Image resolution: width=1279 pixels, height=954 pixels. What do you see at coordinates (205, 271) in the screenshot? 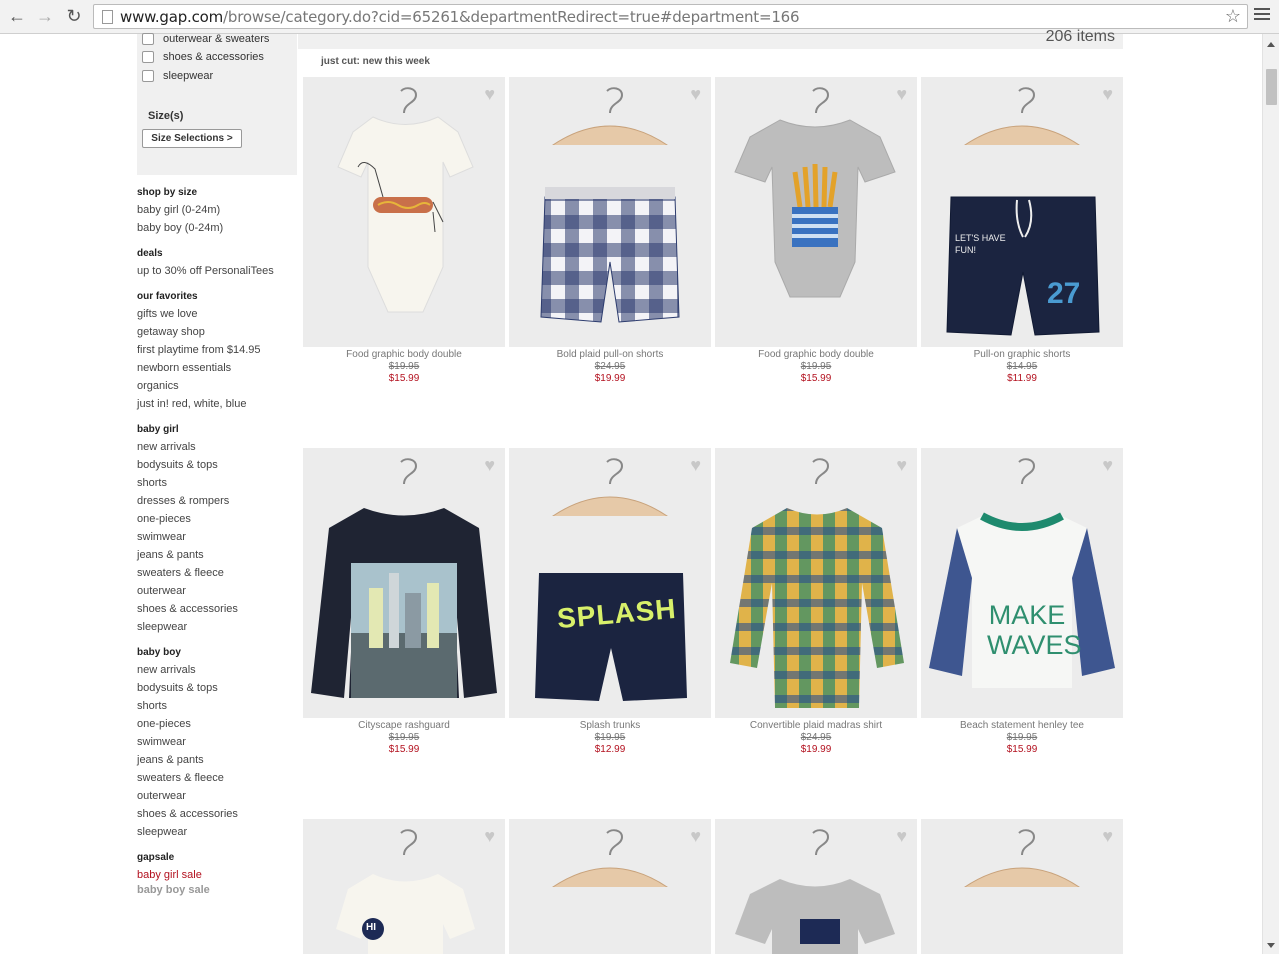
I see `link-personalitees: up to 30% off PersonaliTees` at bounding box center [205, 271].